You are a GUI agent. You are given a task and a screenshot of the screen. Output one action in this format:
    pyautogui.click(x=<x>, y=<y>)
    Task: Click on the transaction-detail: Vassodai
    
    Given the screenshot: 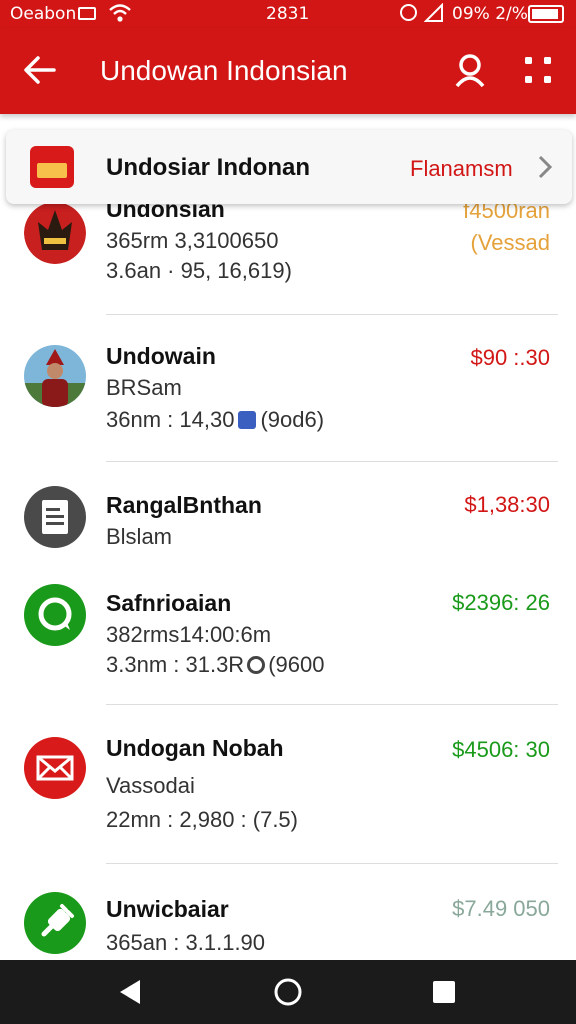 What is the action you would take?
    pyautogui.click(x=150, y=785)
    